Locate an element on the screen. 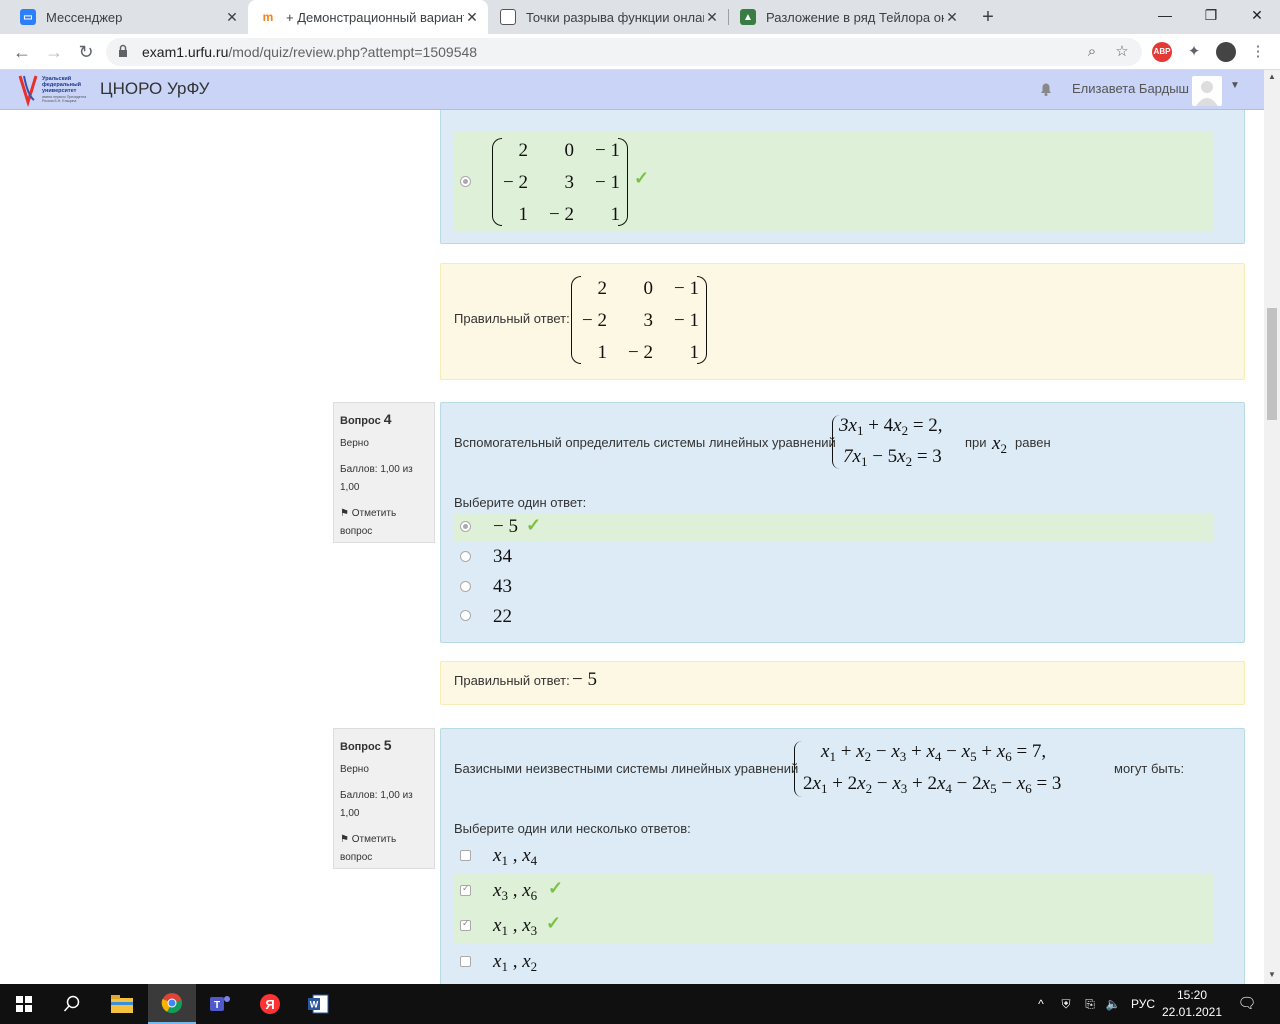 The height and width of the screenshot is (1024, 1280). new-tab-button: + is located at coordinates (988, 17).